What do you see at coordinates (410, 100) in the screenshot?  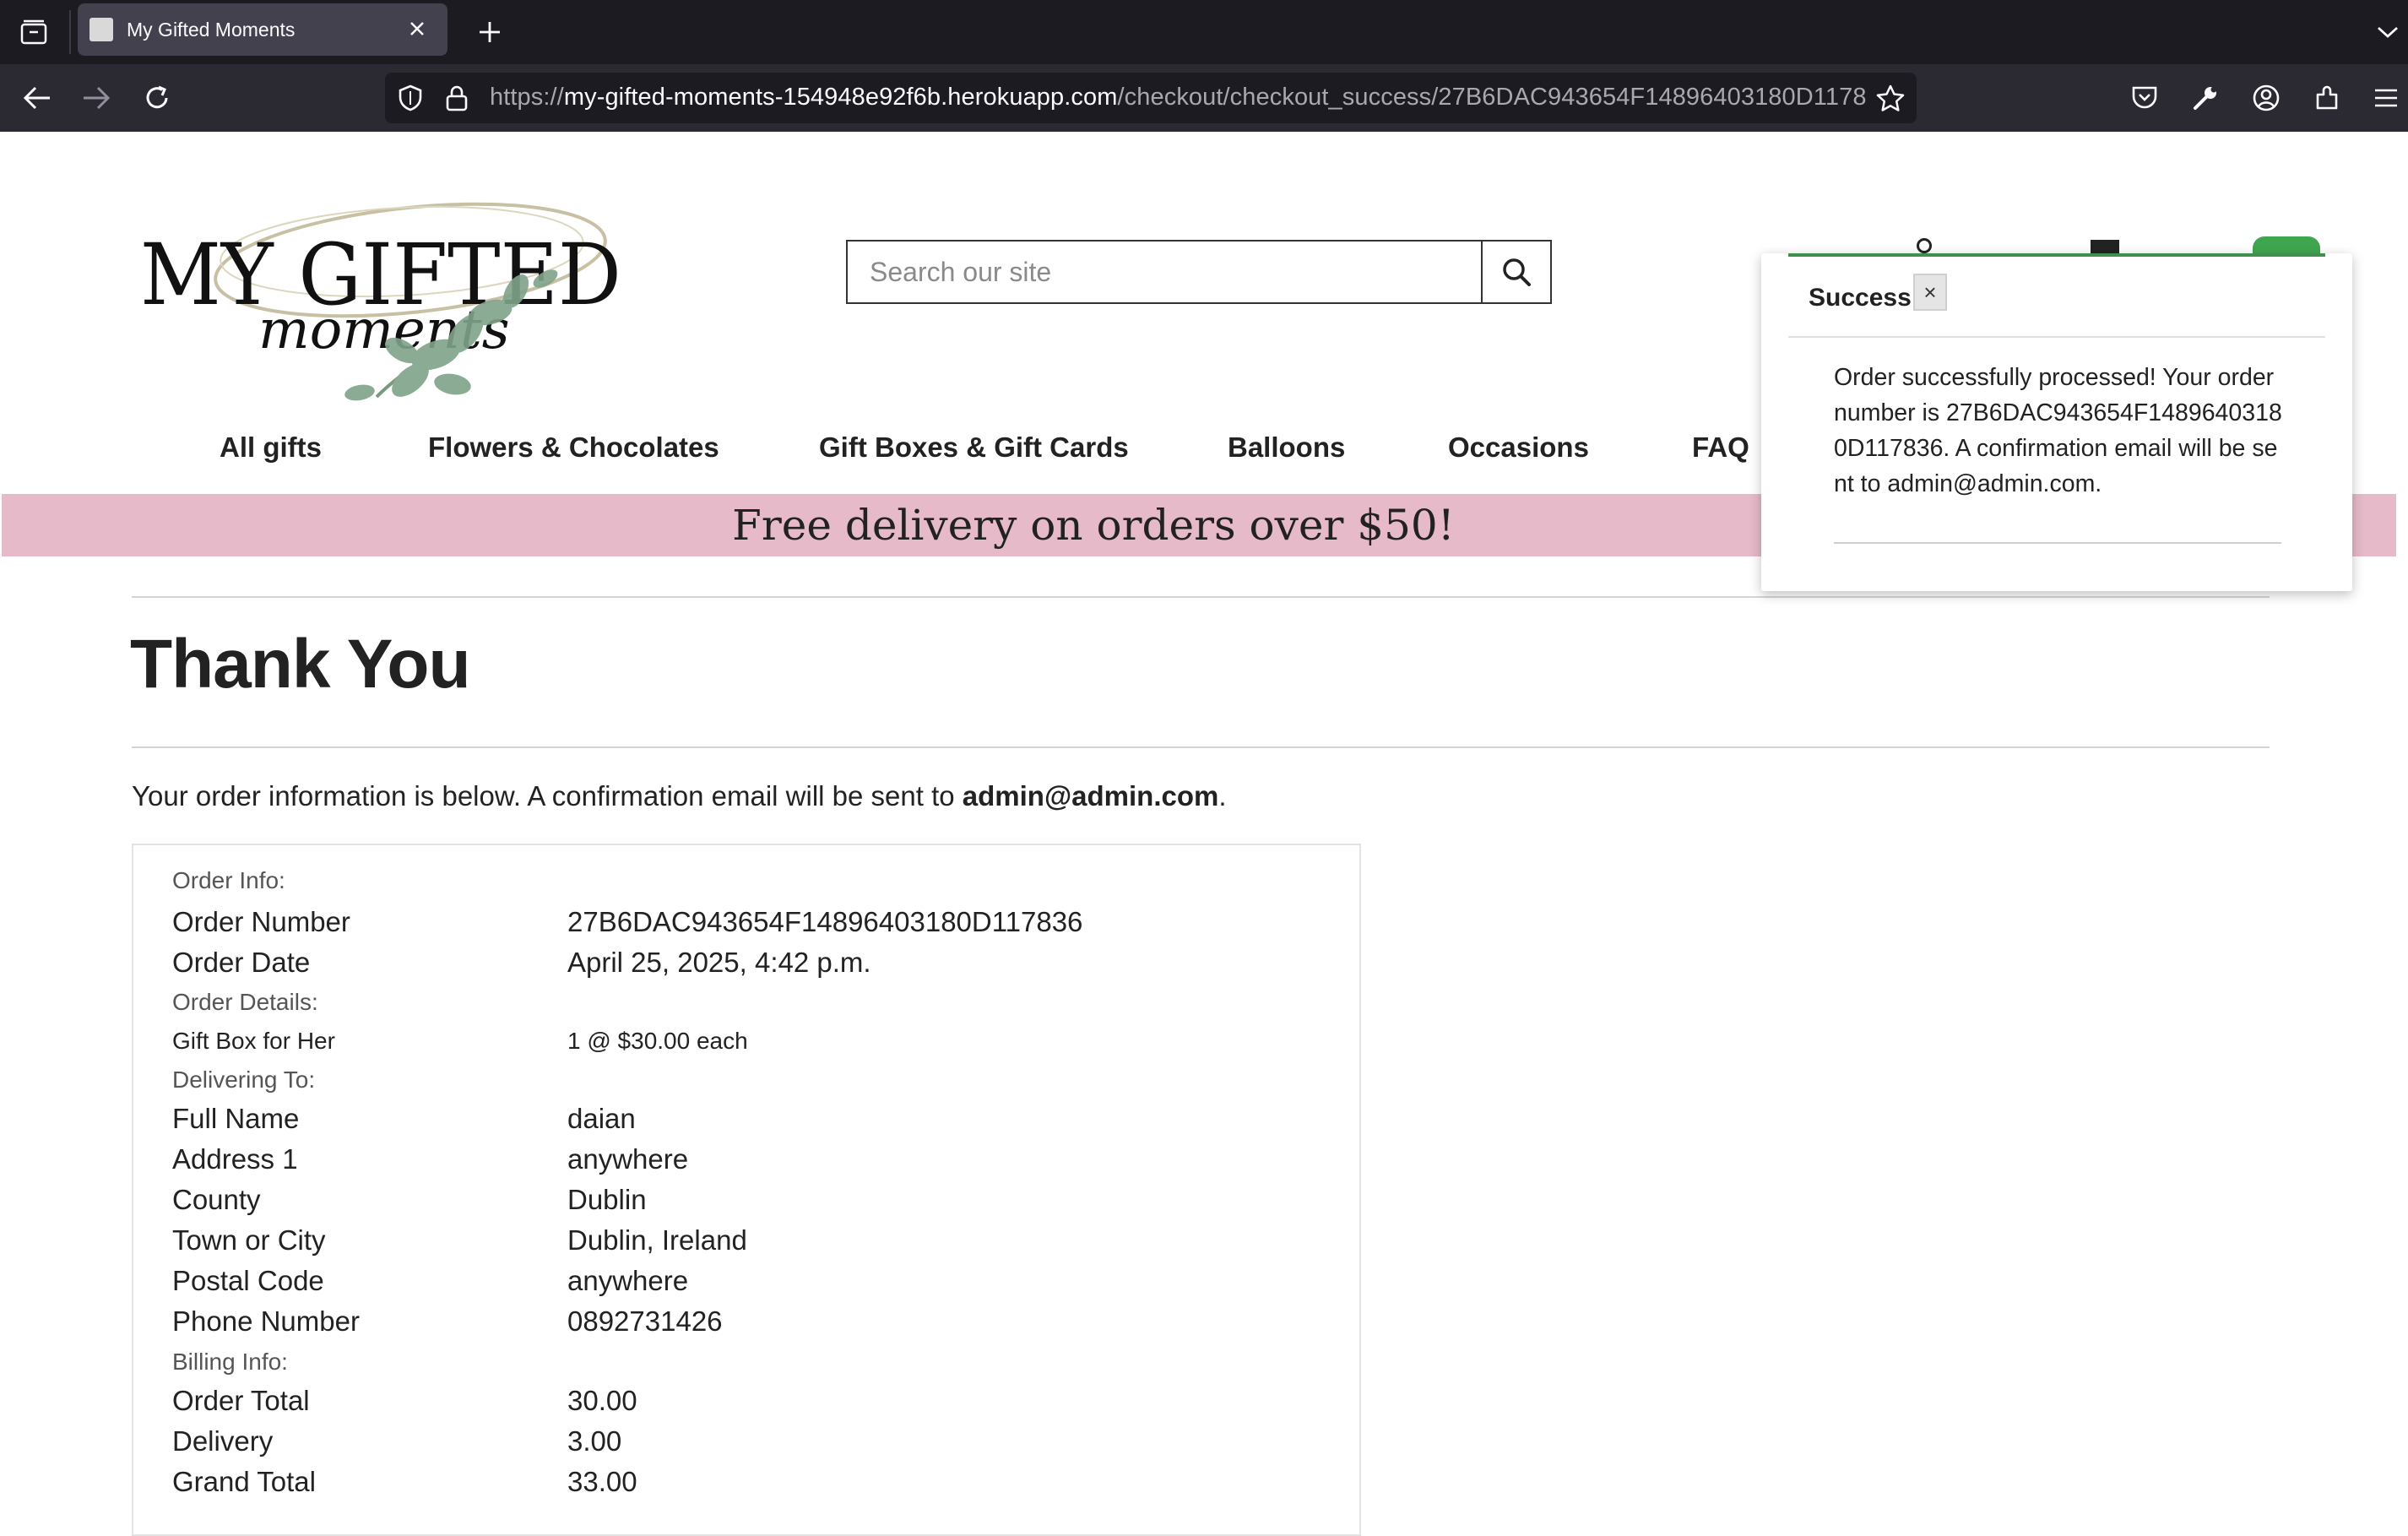 I see `tracking-shield-icon` at bounding box center [410, 100].